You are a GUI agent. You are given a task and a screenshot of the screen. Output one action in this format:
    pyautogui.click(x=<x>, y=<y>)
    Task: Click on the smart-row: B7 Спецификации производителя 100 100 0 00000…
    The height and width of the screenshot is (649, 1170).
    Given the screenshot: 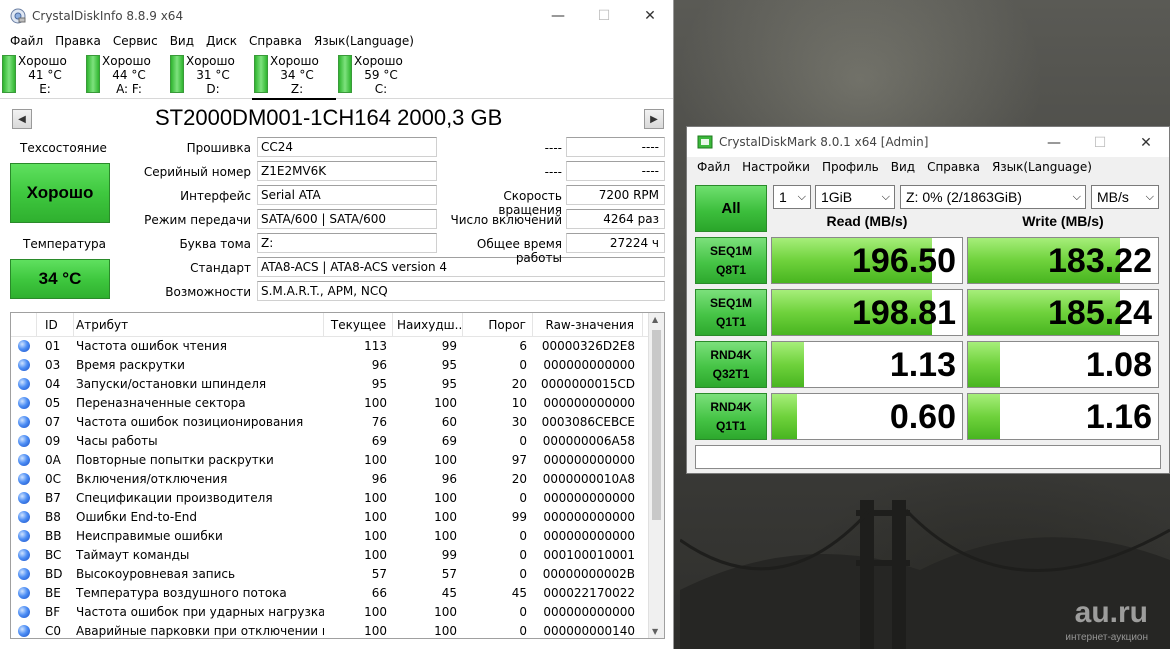 What is the action you would take?
    pyautogui.click(x=337, y=498)
    